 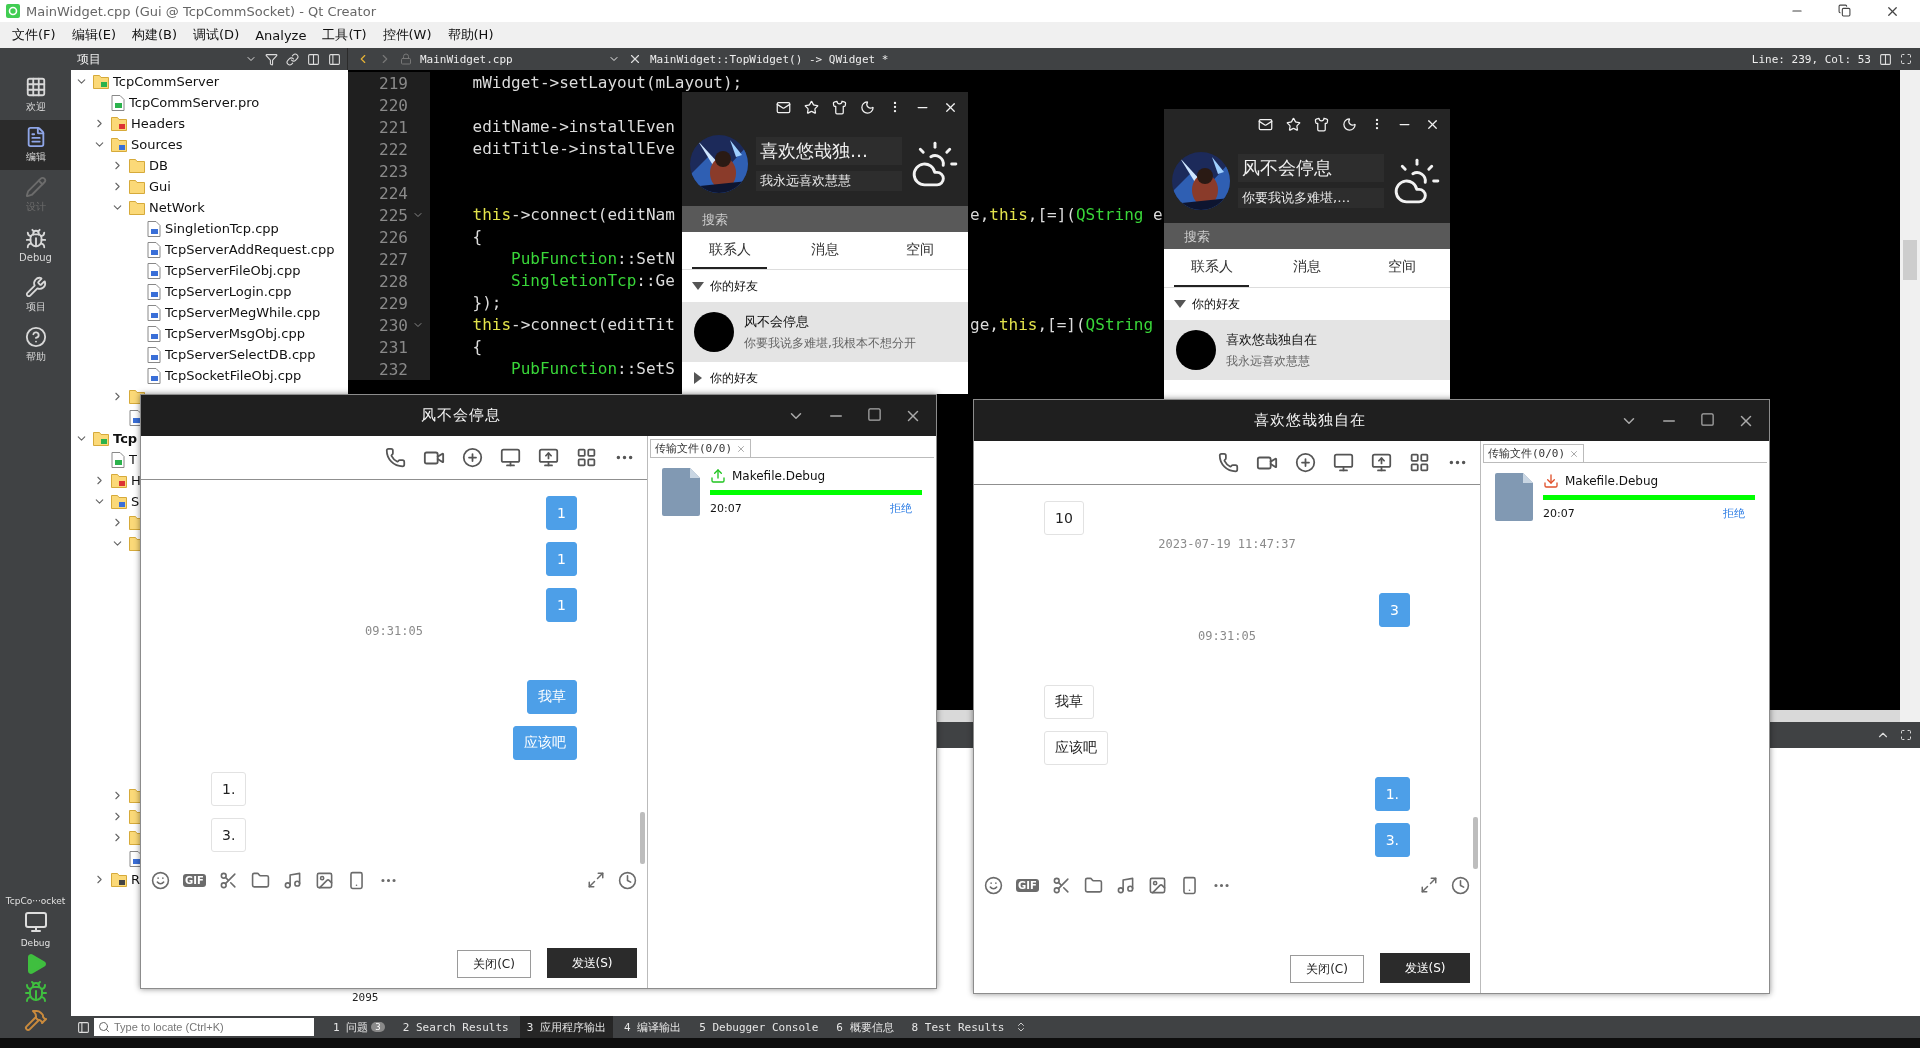 What do you see at coordinates (35, 922) in the screenshot?
I see `monitor-icon` at bounding box center [35, 922].